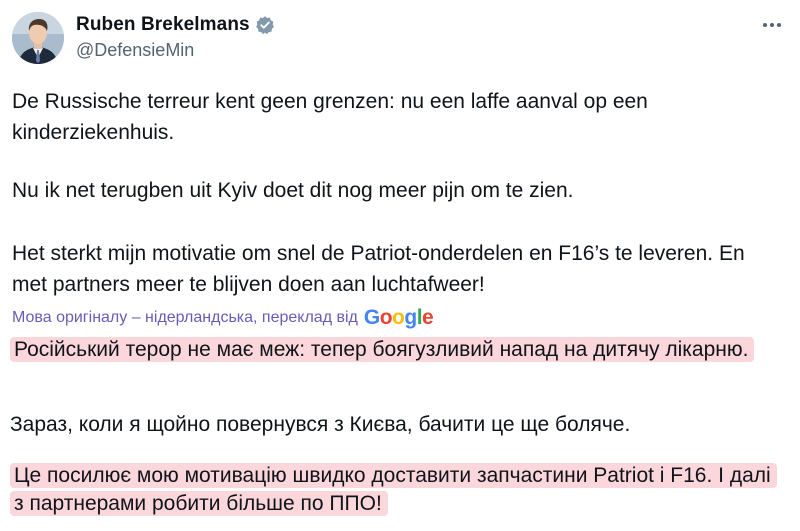  Describe the element at coordinates (398, 317) in the screenshot. I see `google-logo: Google` at that location.